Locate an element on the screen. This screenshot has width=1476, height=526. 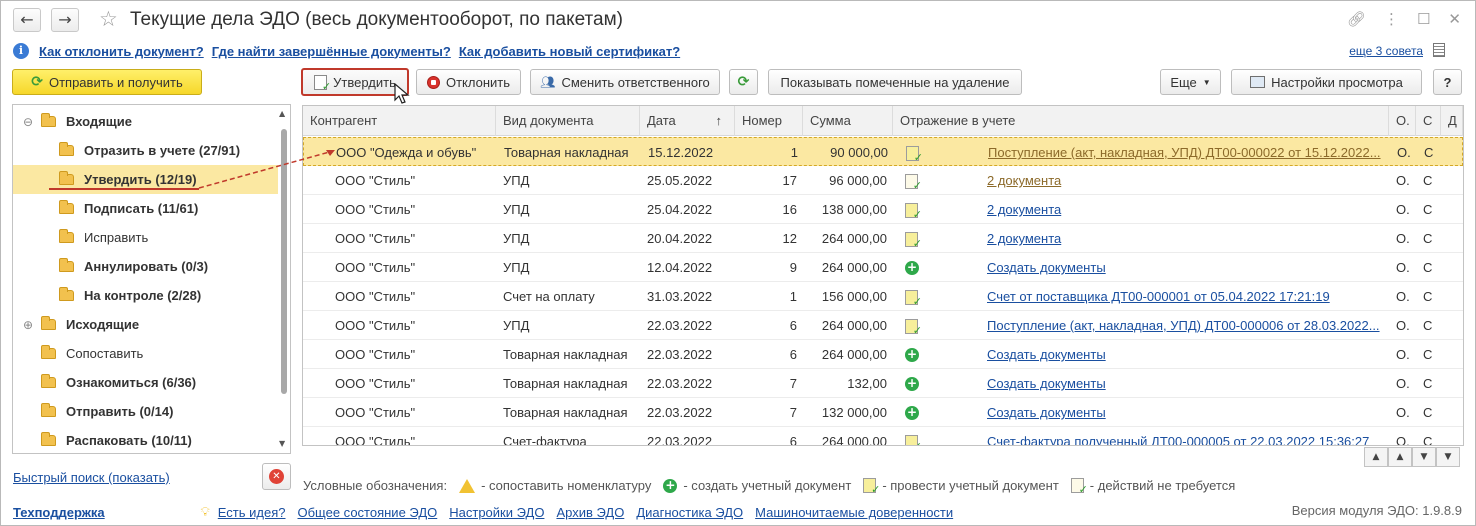
footer-link-settings: Настройки ЭДО is located at coordinates (496, 512).